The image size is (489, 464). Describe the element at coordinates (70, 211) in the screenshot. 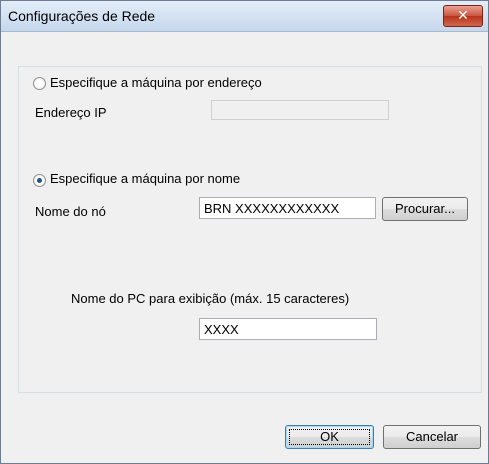

I see `node-name-label: Nome do nó` at that location.